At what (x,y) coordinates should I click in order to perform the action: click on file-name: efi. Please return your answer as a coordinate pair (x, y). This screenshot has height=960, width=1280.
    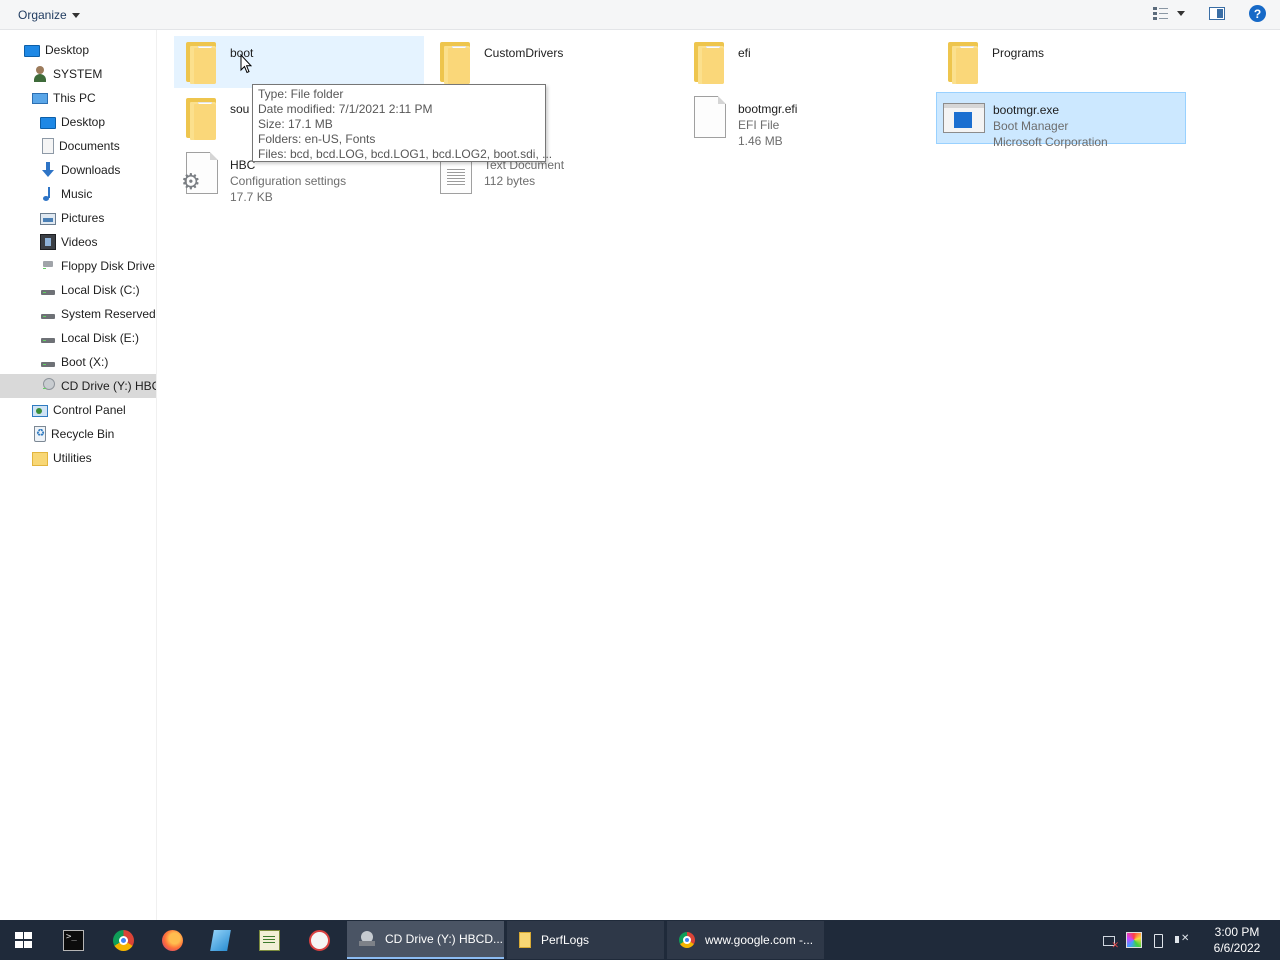
    Looking at the image, I should click on (744, 53).